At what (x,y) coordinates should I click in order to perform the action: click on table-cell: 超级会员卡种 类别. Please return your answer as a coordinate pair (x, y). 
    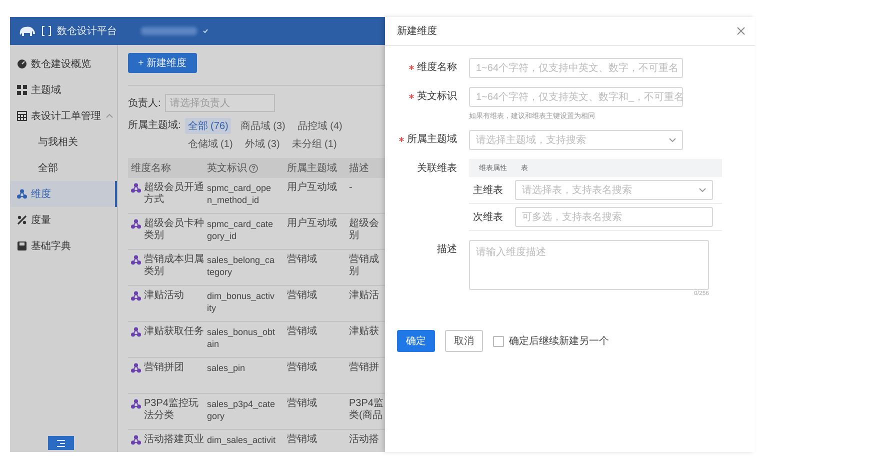
    Looking at the image, I should click on (174, 230).